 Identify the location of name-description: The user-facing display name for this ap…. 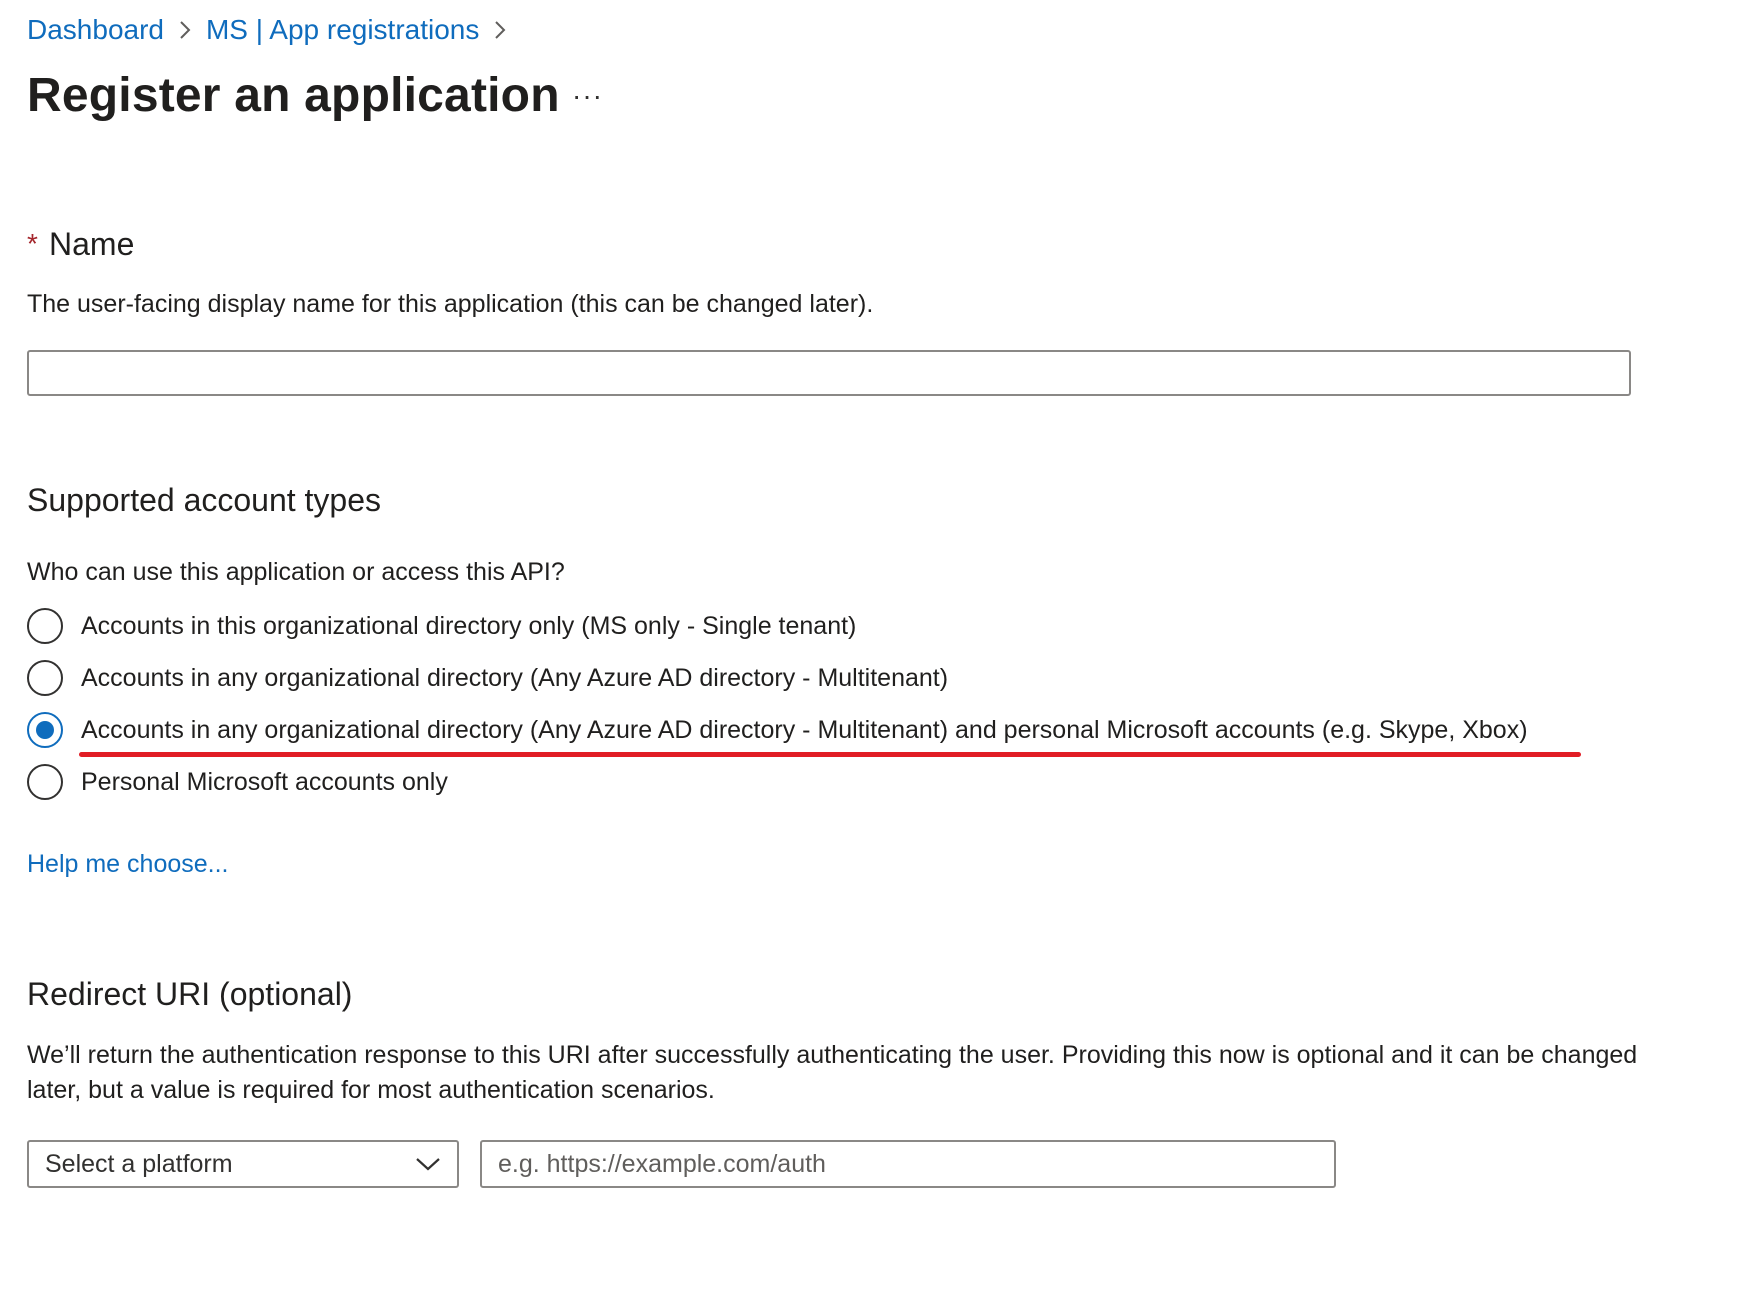
(450, 304).